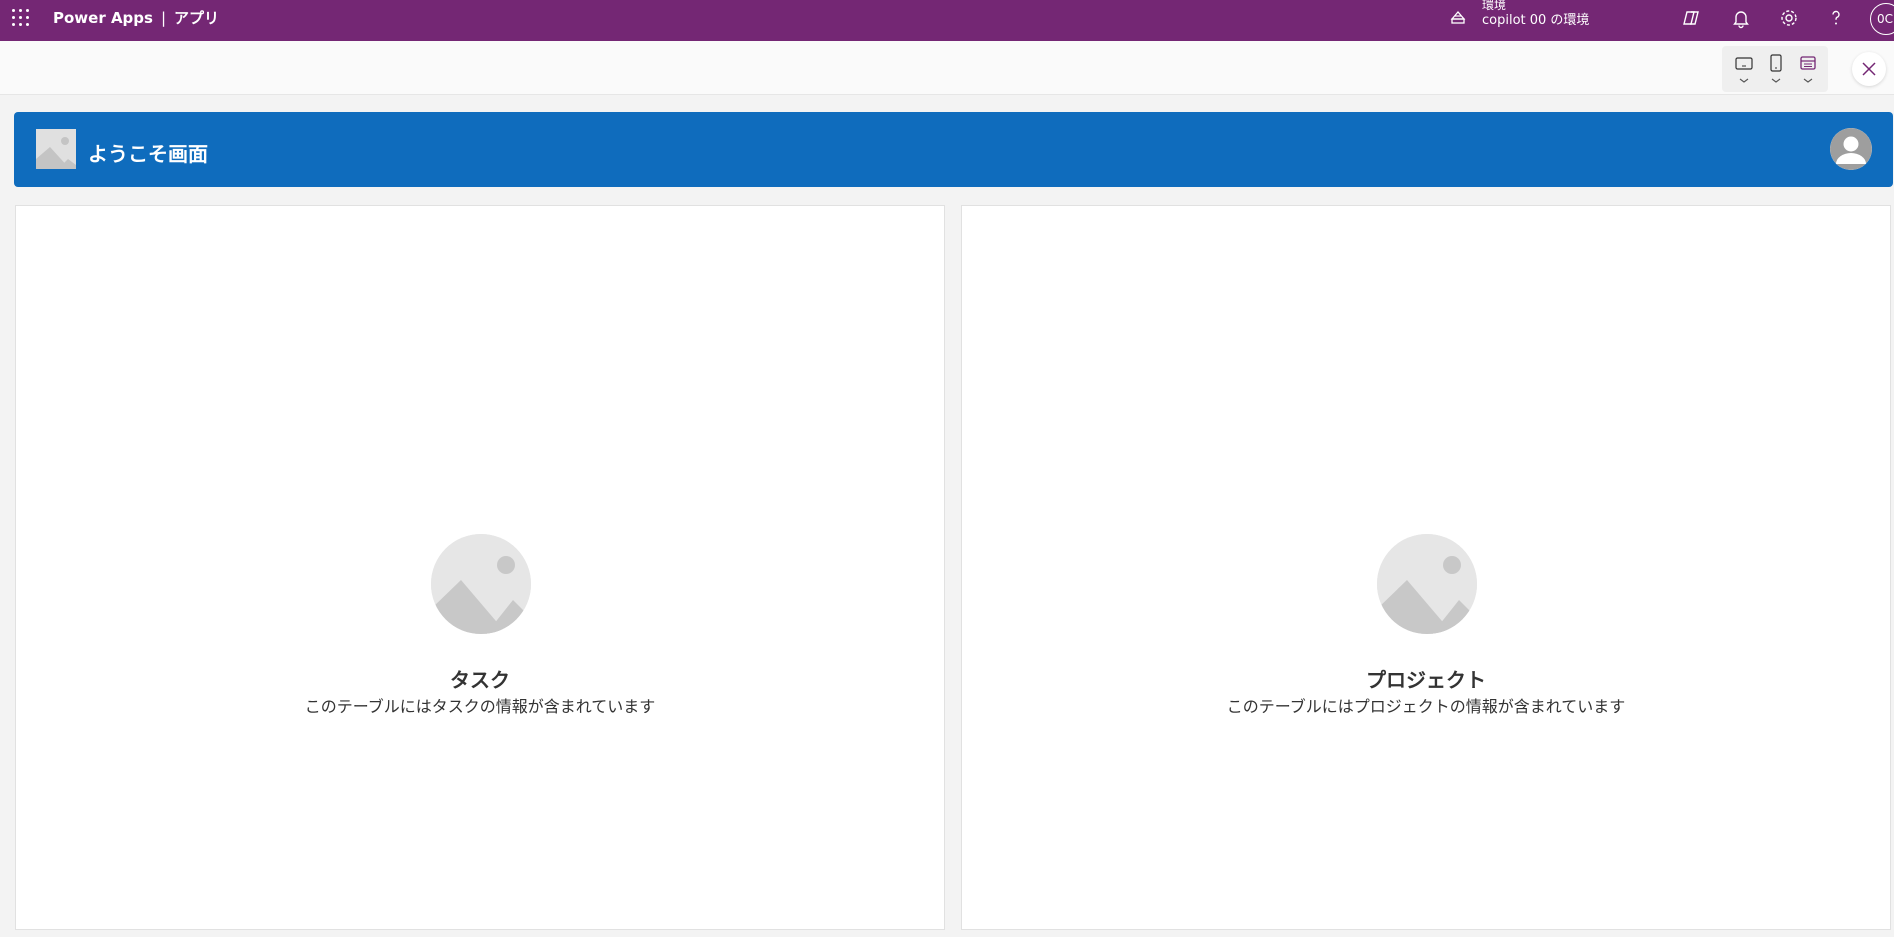 The image size is (1894, 937). Describe the element at coordinates (953, 149) in the screenshot. I see `welcome-header: ようこそ画面` at that location.